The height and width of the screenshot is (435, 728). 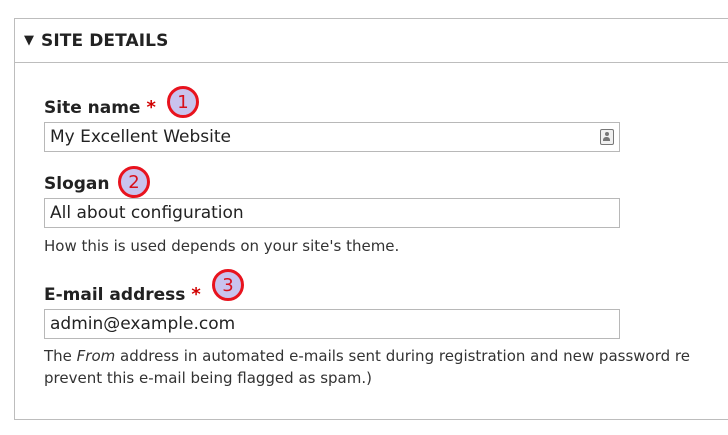 What do you see at coordinates (96, 356) in the screenshot?
I see `email-desc-from: From` at bounding box center [96, 356].